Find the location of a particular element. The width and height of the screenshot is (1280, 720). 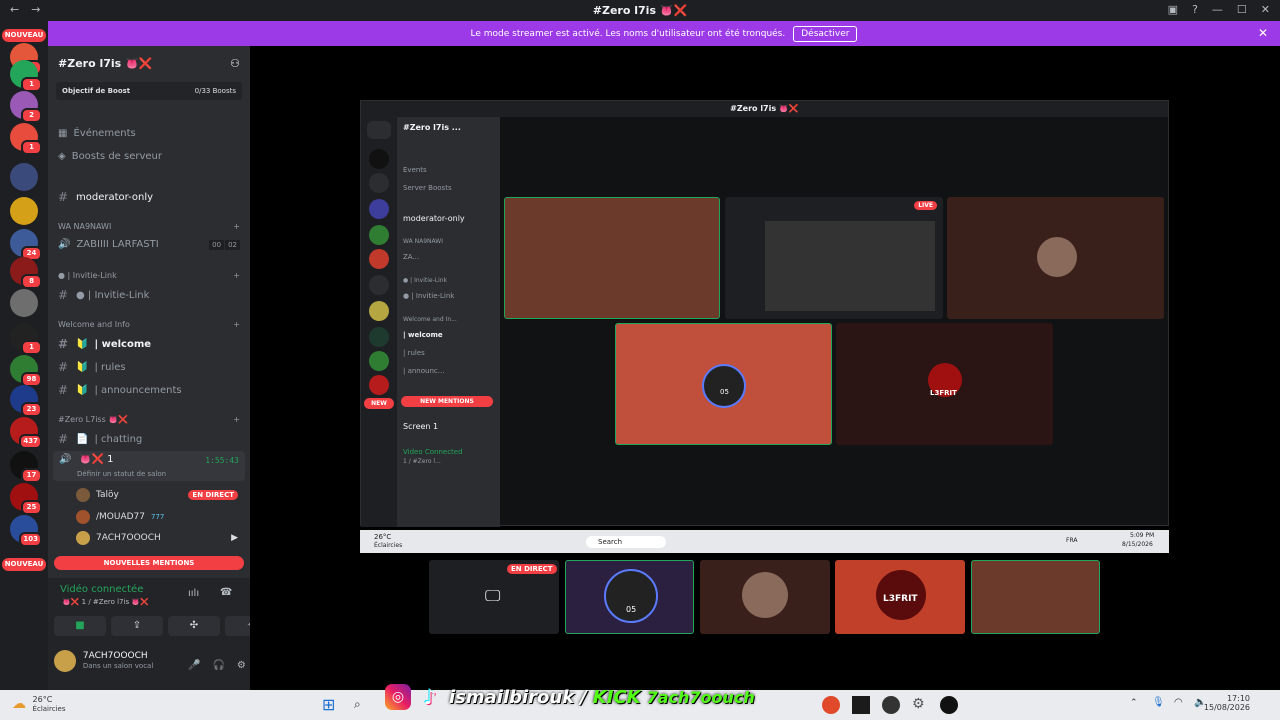

system-clock: 17:10 15/08/2026 is located at coordinates (1227, 703).